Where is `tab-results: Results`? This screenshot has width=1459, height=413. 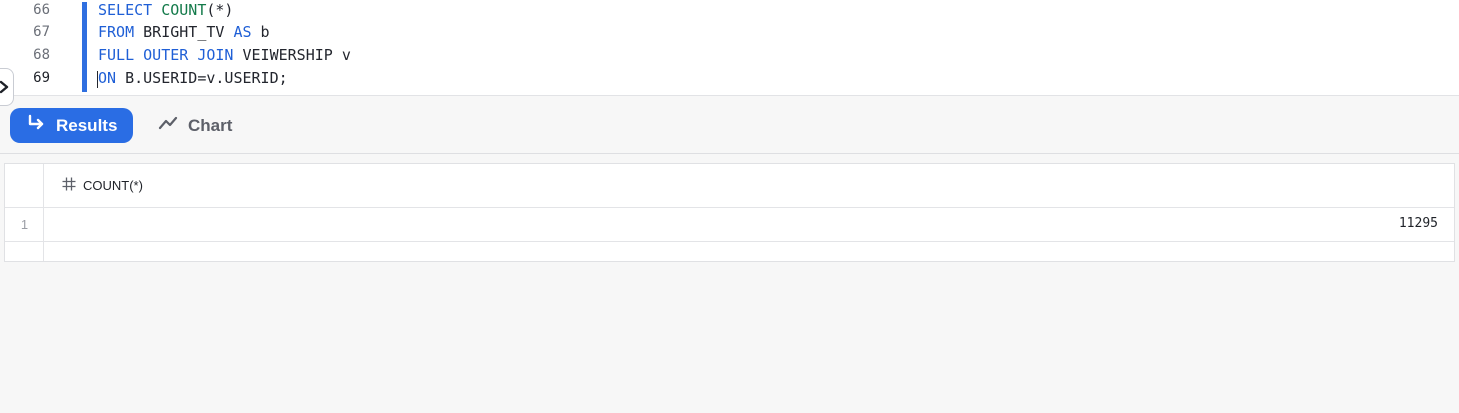 tab-results: Results is located at coordinates (71, 125).